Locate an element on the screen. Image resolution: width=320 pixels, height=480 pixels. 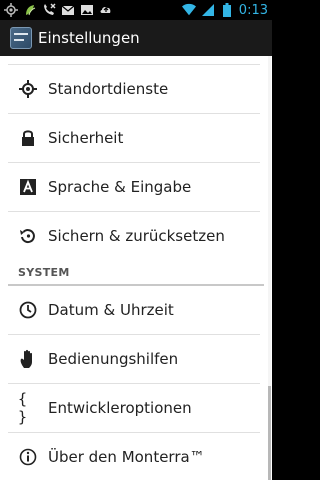
settings-item-location: Standortdienste is located at coordinates (136, 89).